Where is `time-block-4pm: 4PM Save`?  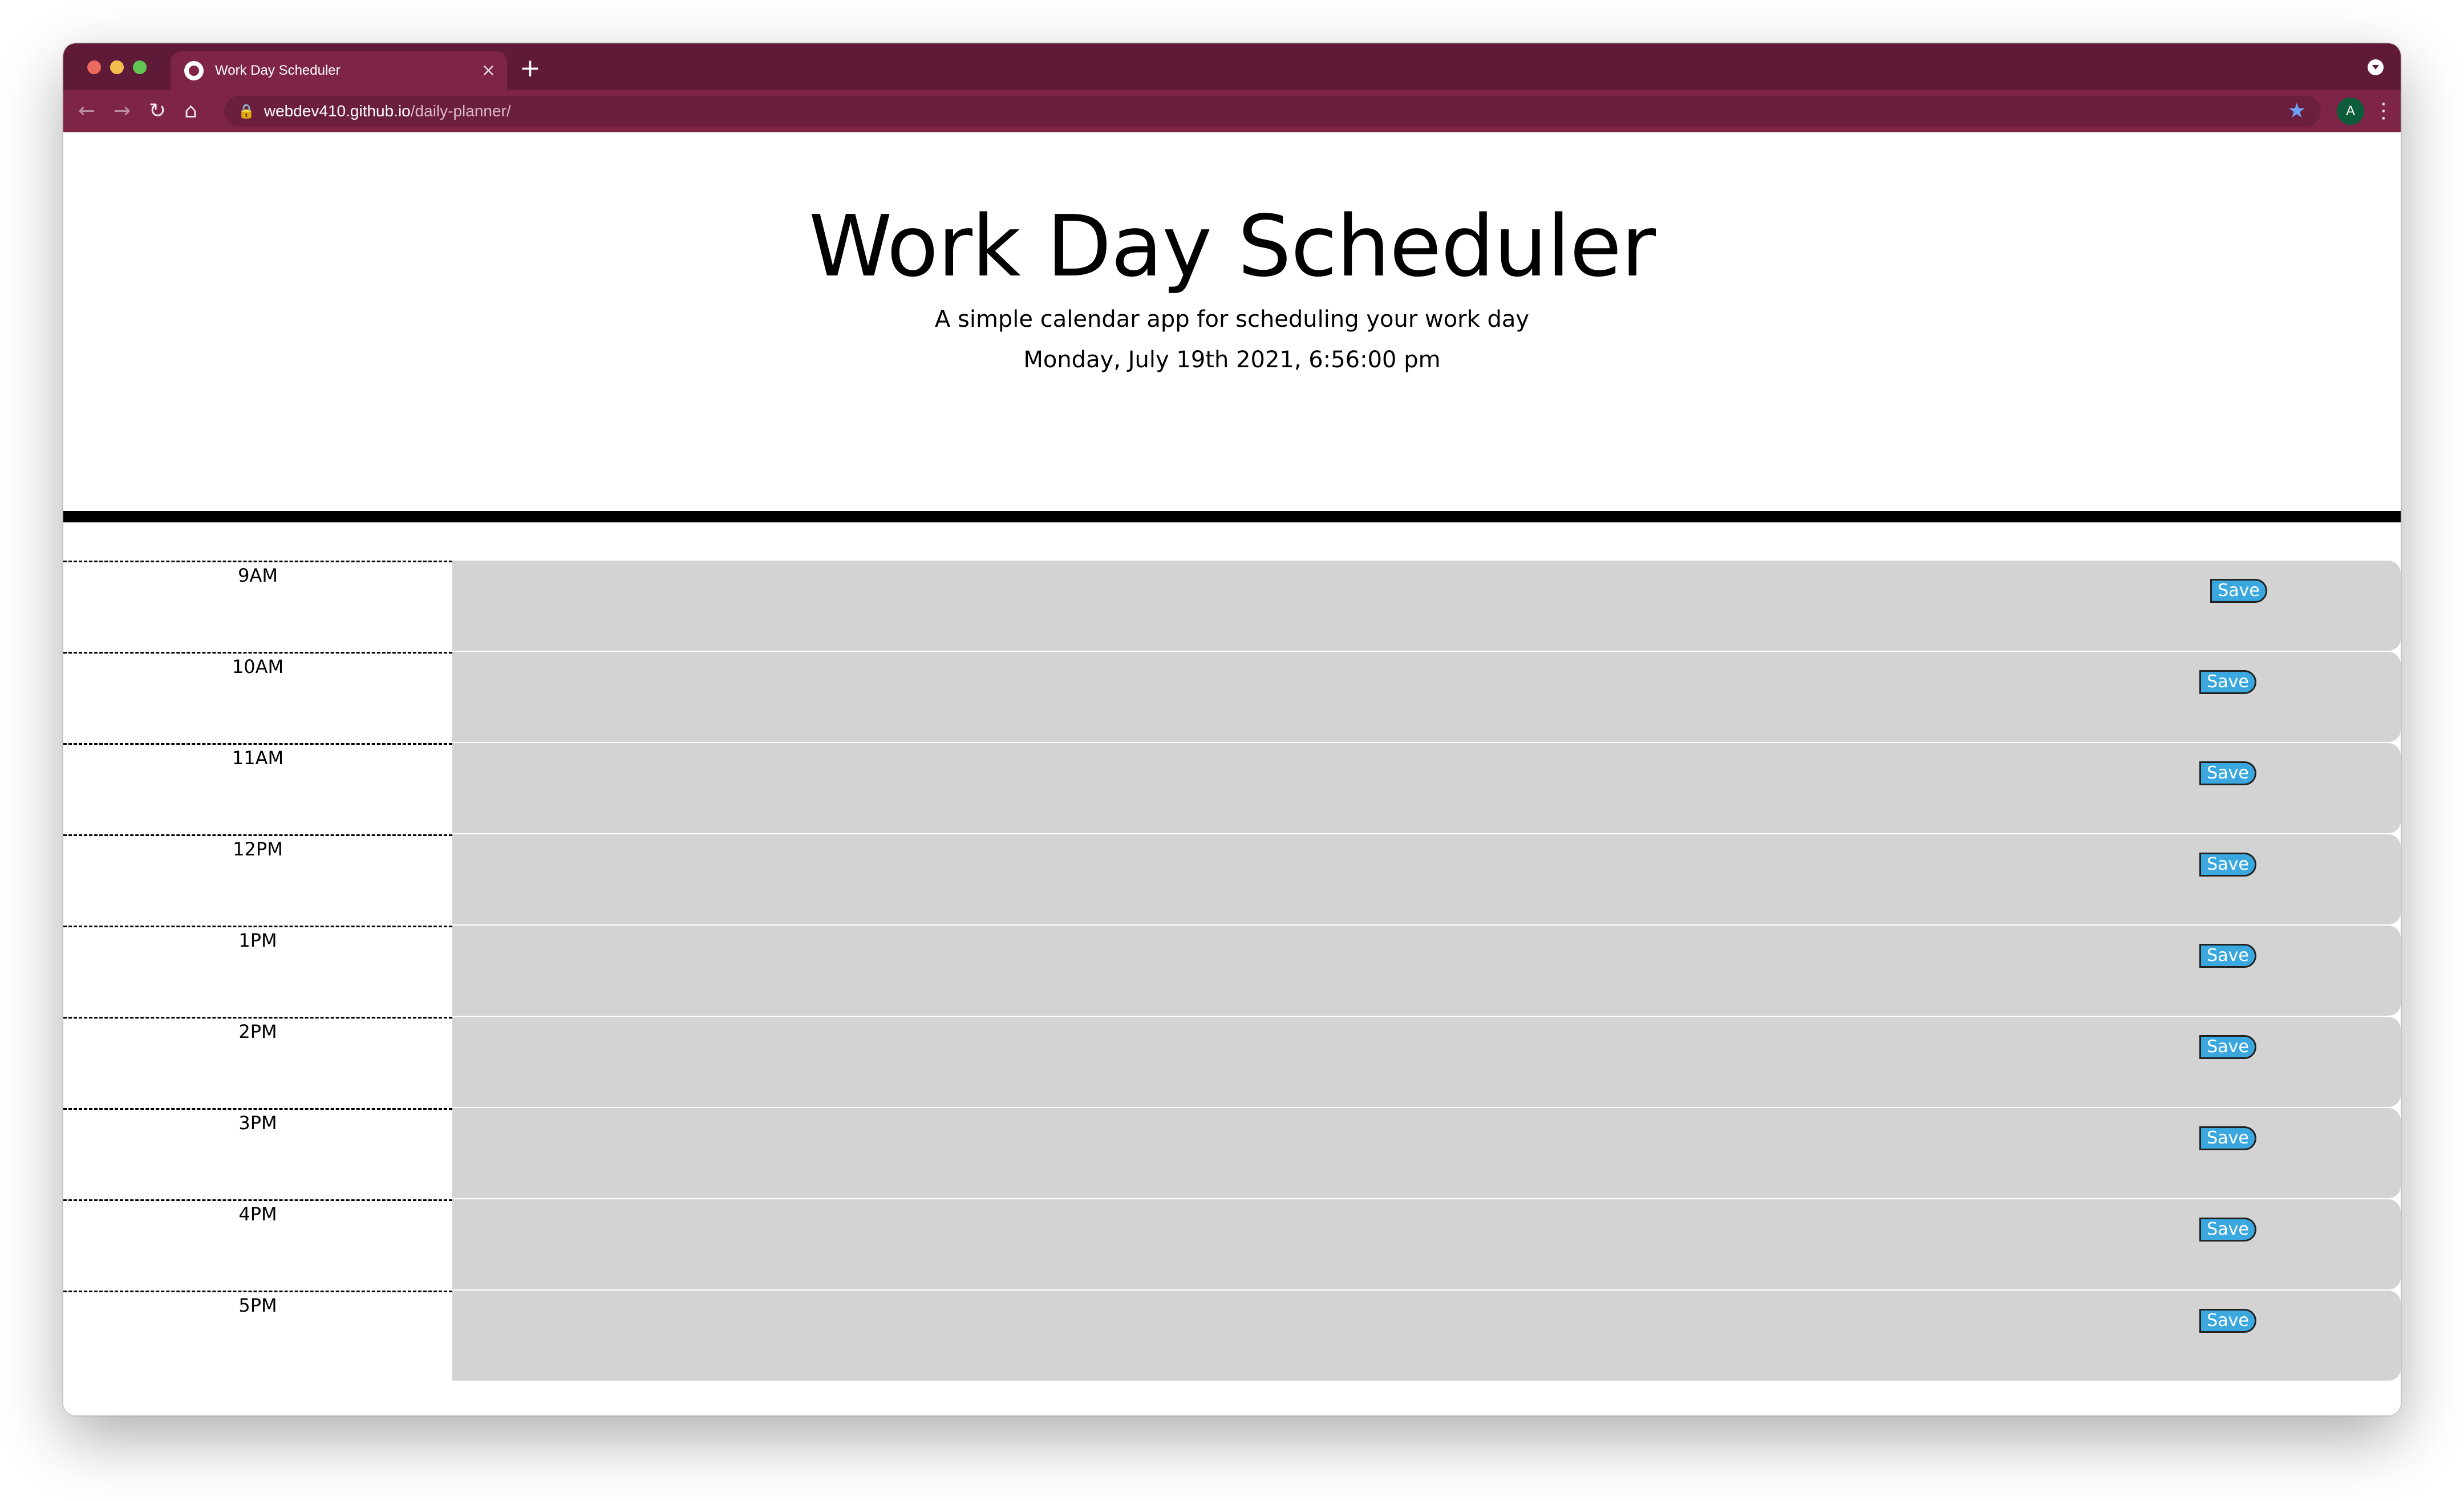
time-block-4pm: 4PM Save is located at coordinates (1232, 1245).